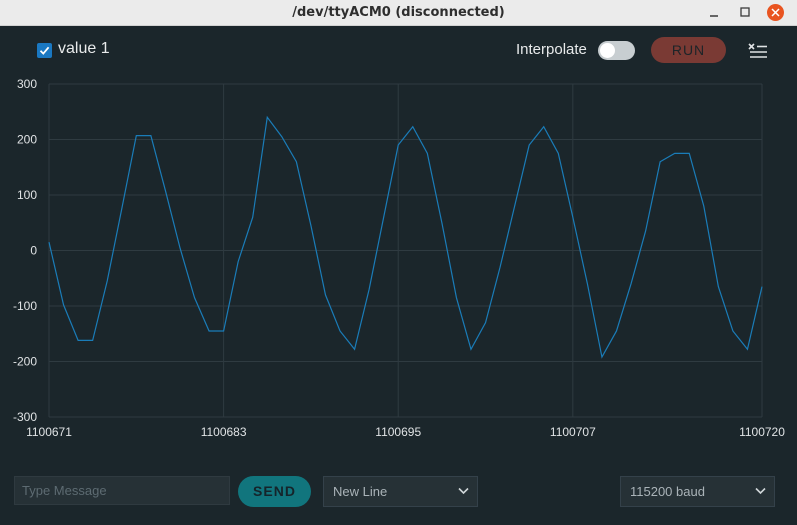 This screenshot has width=797, height=525. What do you see at coordinates (398, 432) in the screenshot?
I see `x-tick-label: 1100695` at bounding box center [398, 432].